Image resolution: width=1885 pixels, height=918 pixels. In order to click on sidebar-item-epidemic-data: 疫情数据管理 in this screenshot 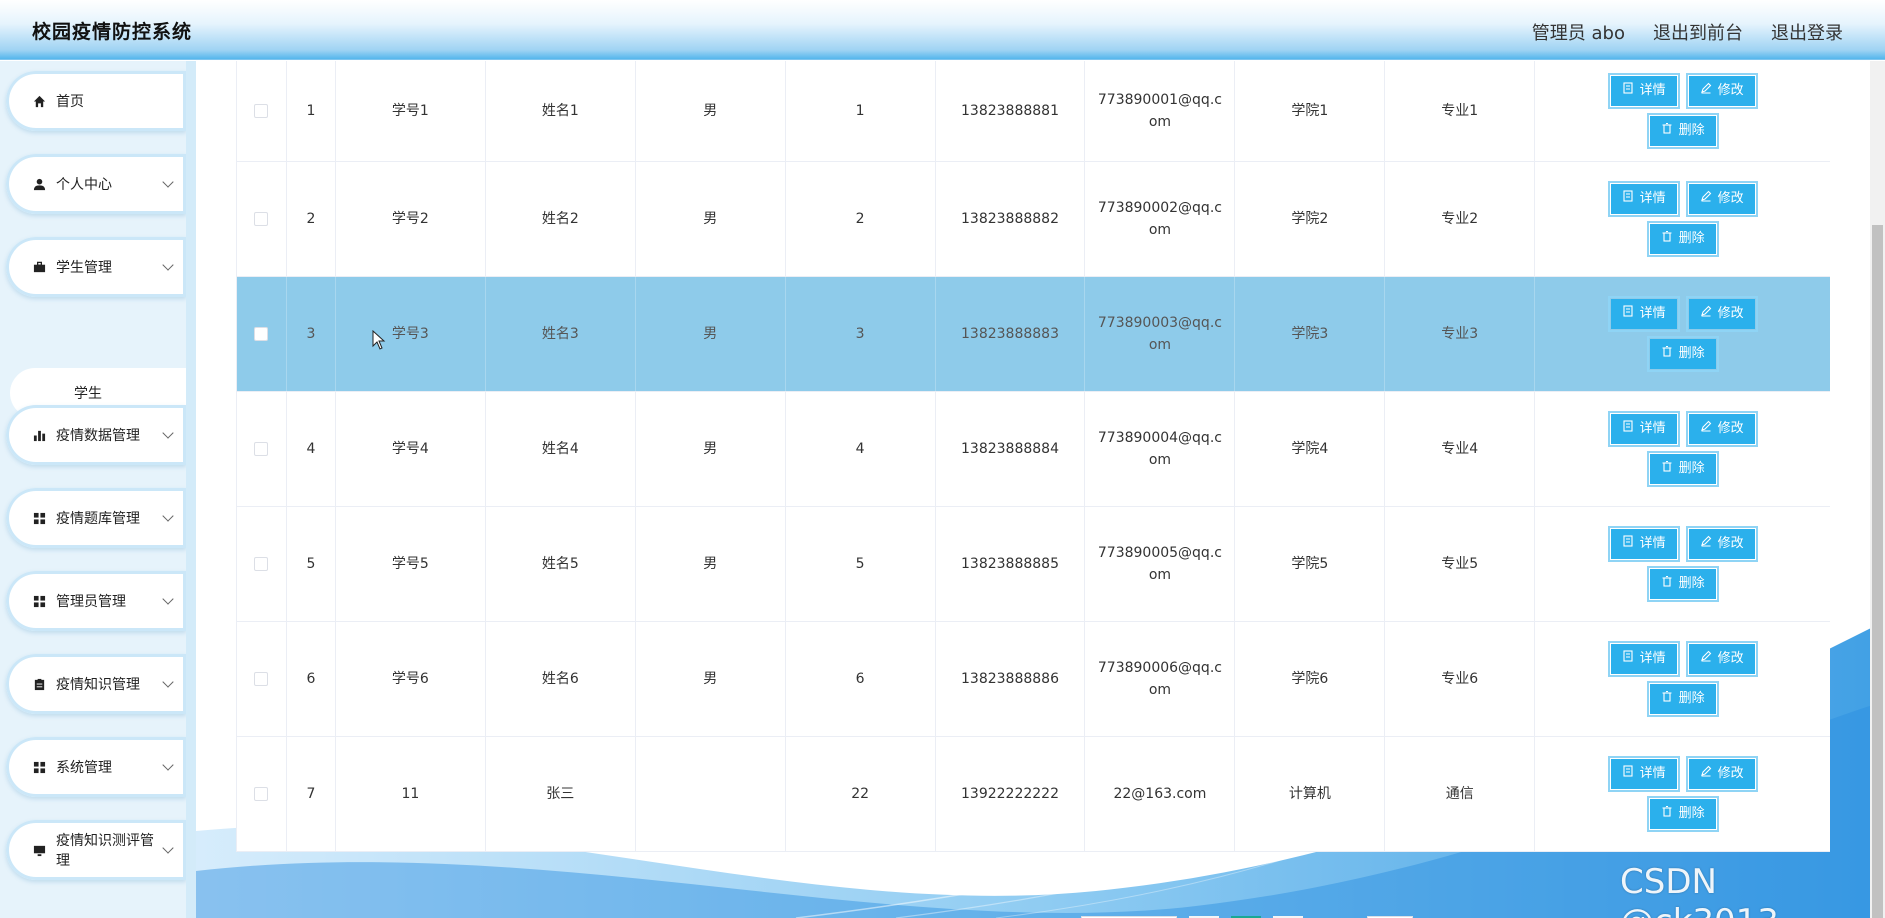, I will do `click(96, 435)`.